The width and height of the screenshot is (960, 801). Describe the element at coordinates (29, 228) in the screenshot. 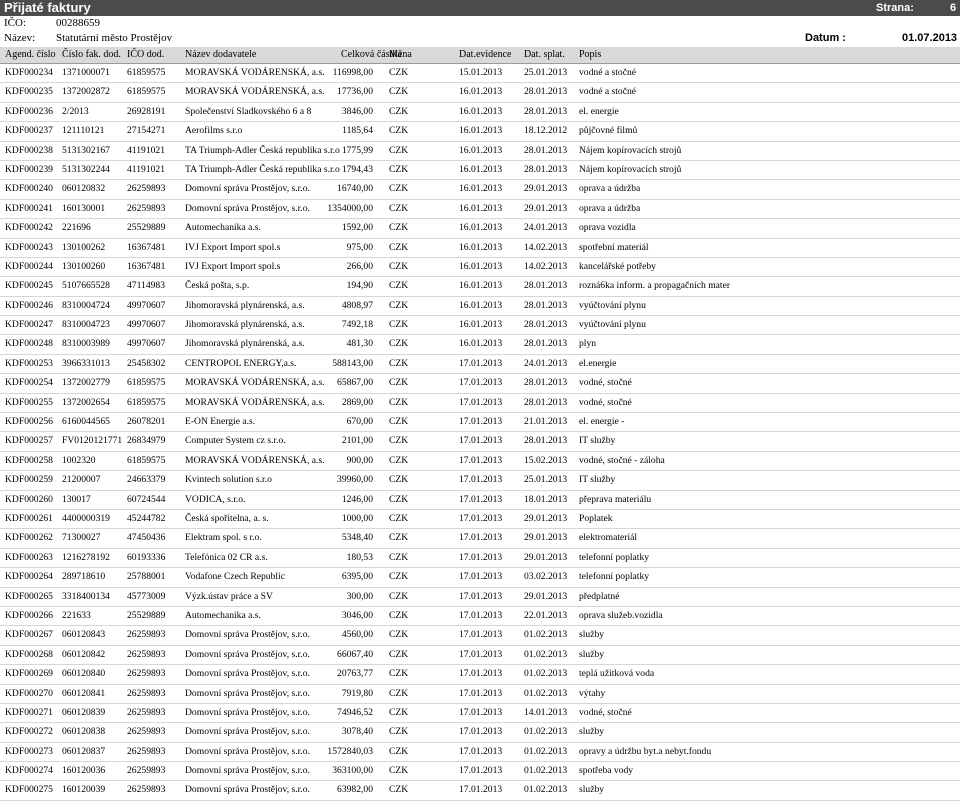

I see `cell-agenda-number: KDF000242` at that location.